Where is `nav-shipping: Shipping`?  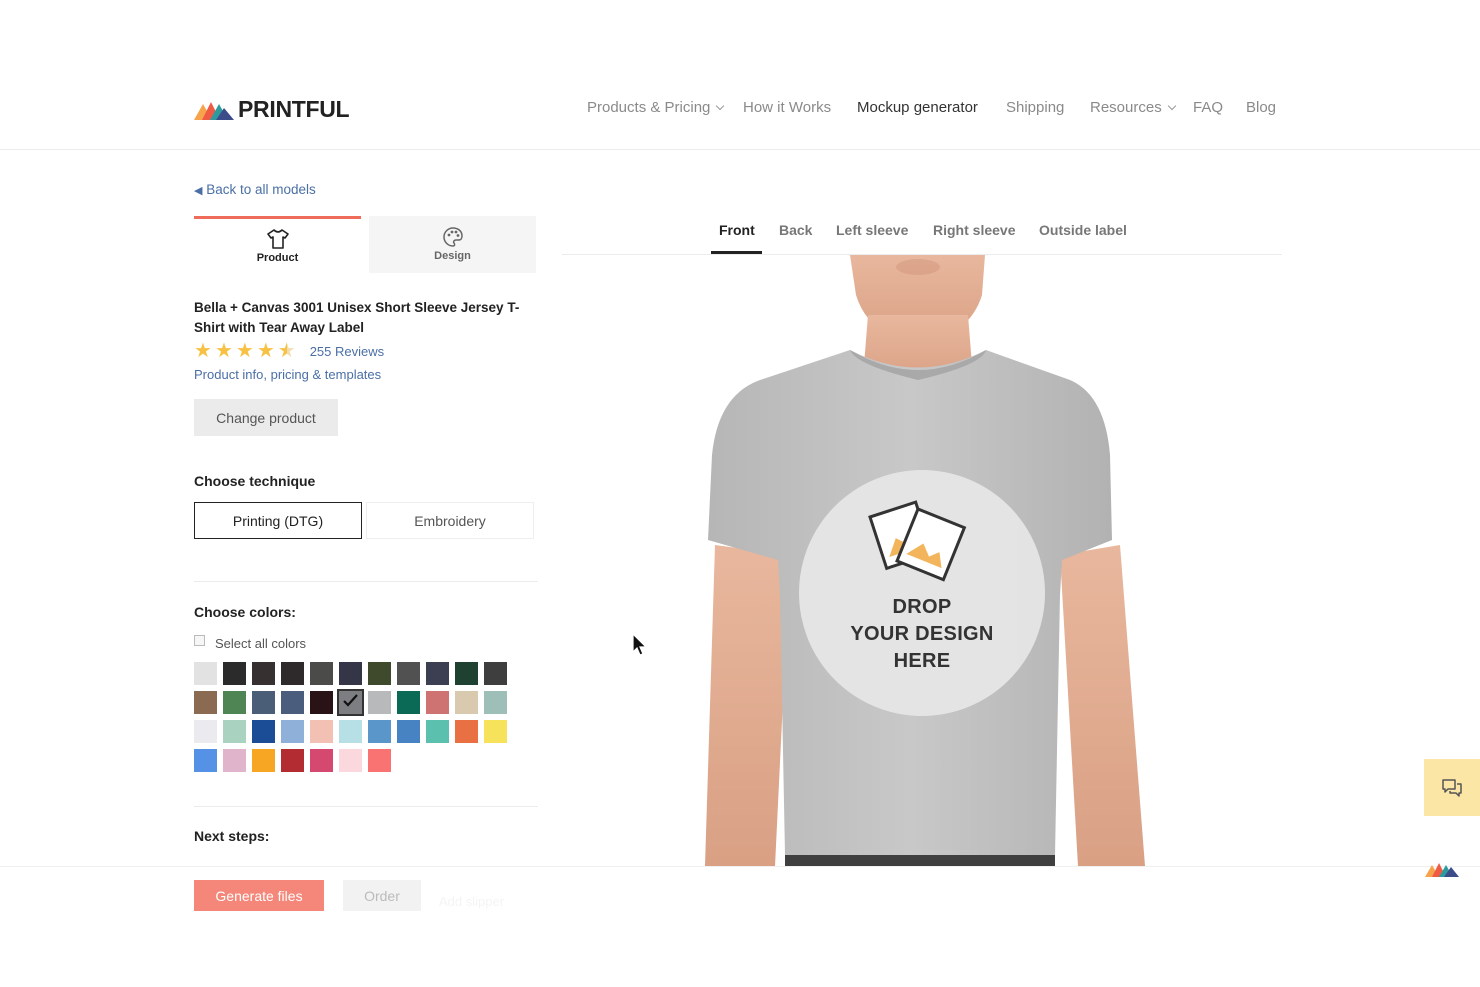 nav-shipping: Shipping is located at coordinates (1035, 107).